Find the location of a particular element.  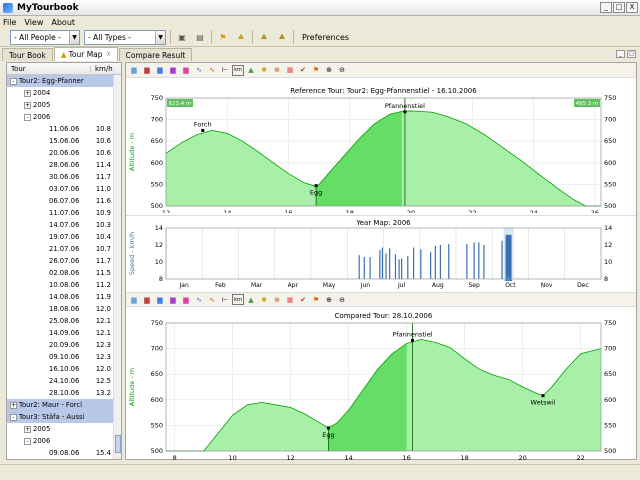

close-button: X is located at coordinates (632, 7).